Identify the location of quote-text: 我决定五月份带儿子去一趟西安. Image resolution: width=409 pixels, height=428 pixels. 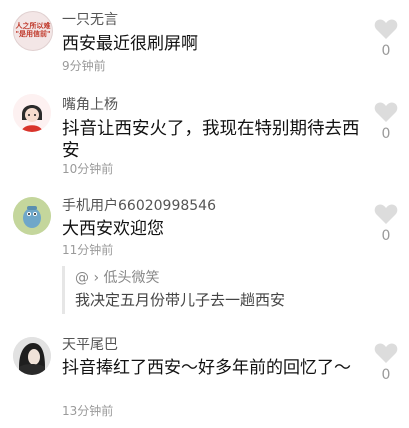
(180, 300).